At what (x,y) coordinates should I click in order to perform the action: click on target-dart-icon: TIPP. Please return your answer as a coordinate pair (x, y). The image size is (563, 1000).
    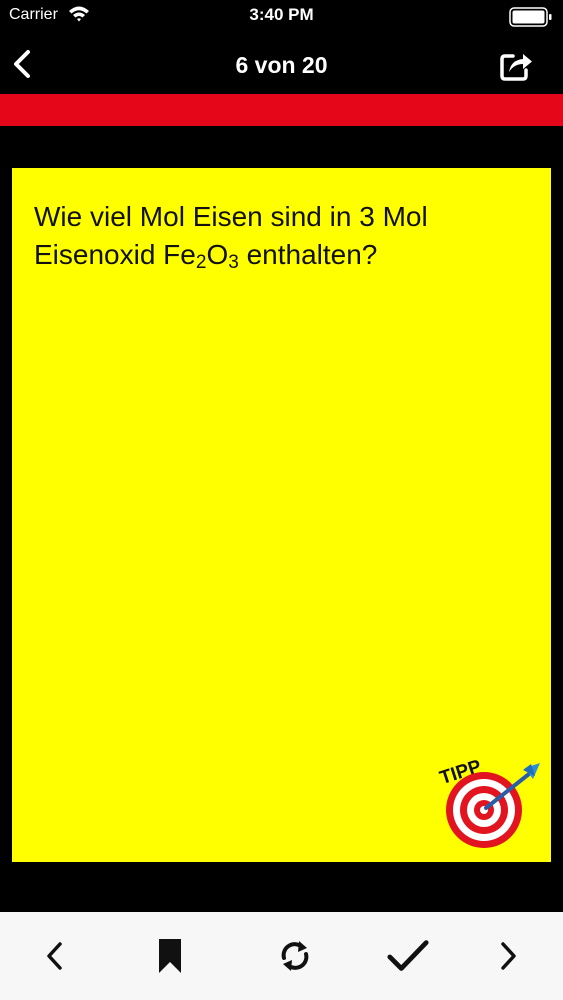
    Looking at the image, I should click on (488, 802).